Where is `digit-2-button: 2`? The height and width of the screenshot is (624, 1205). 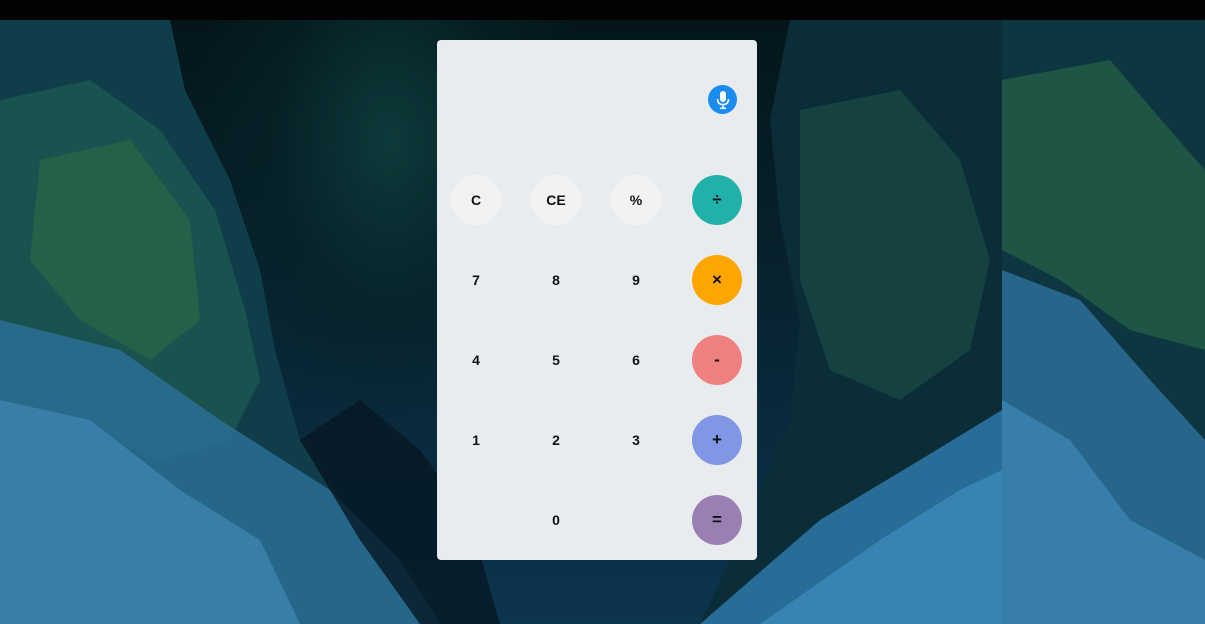 digit-2-button: 2 is located at coordinates (556, 440).